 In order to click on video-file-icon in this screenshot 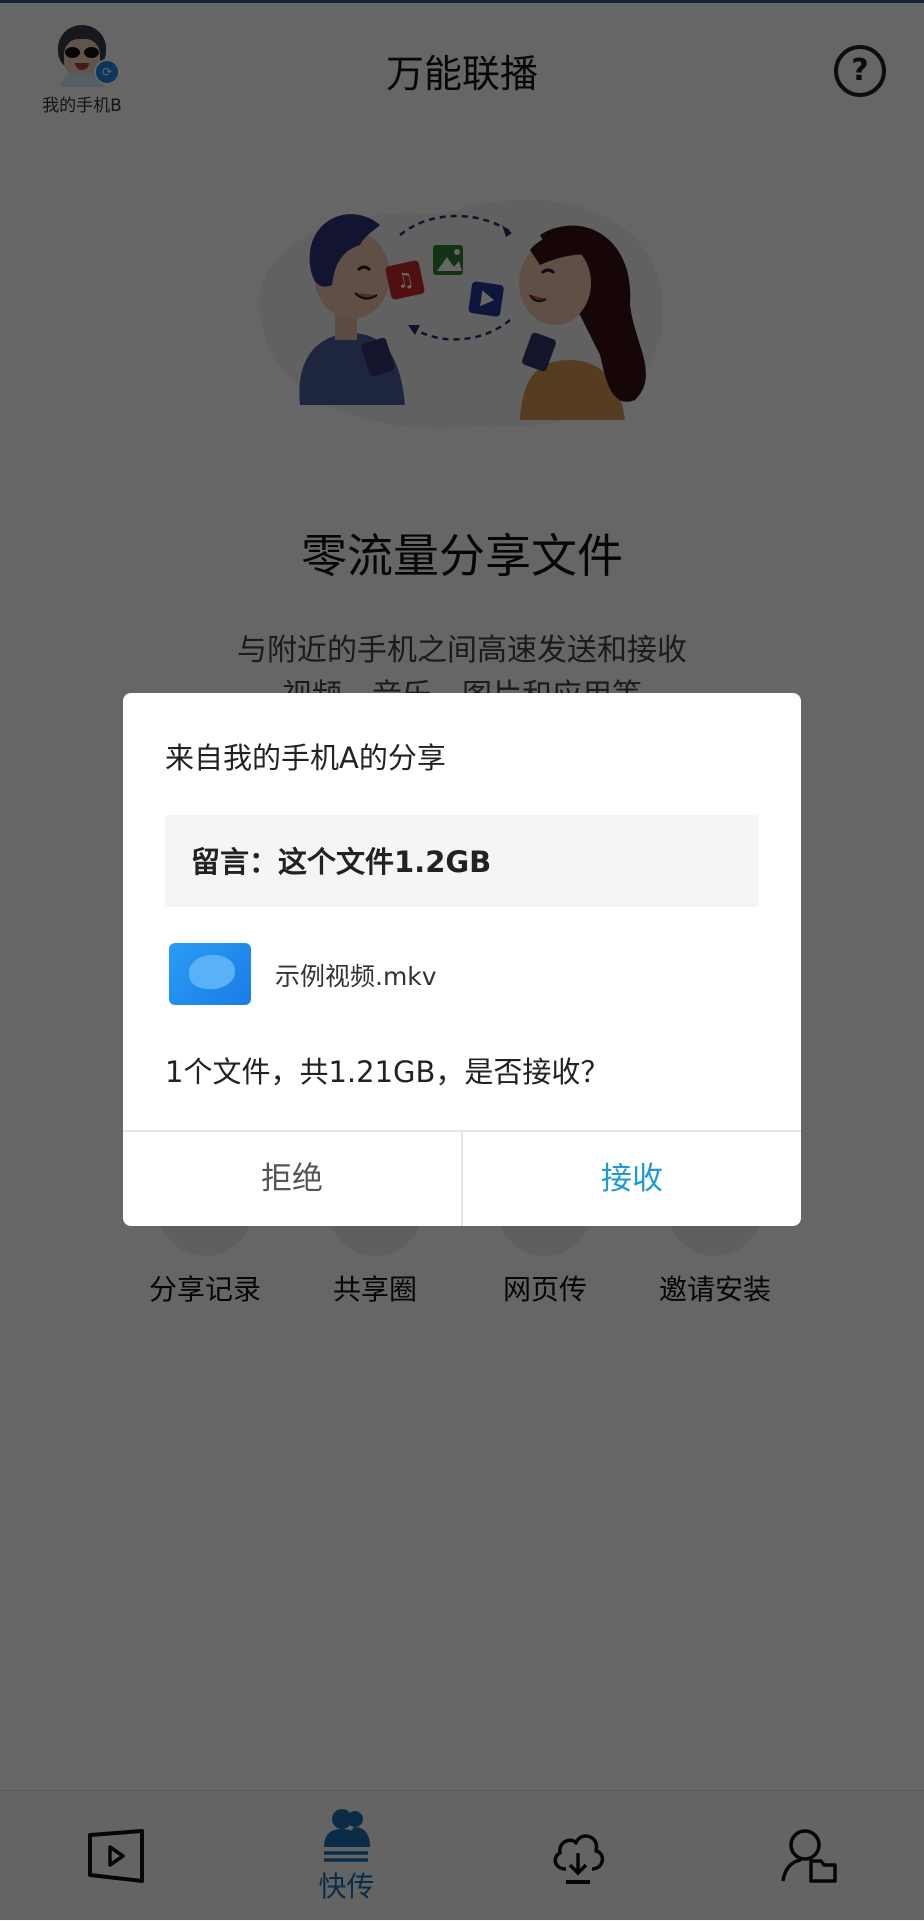, I will do `click(210, 974)`.